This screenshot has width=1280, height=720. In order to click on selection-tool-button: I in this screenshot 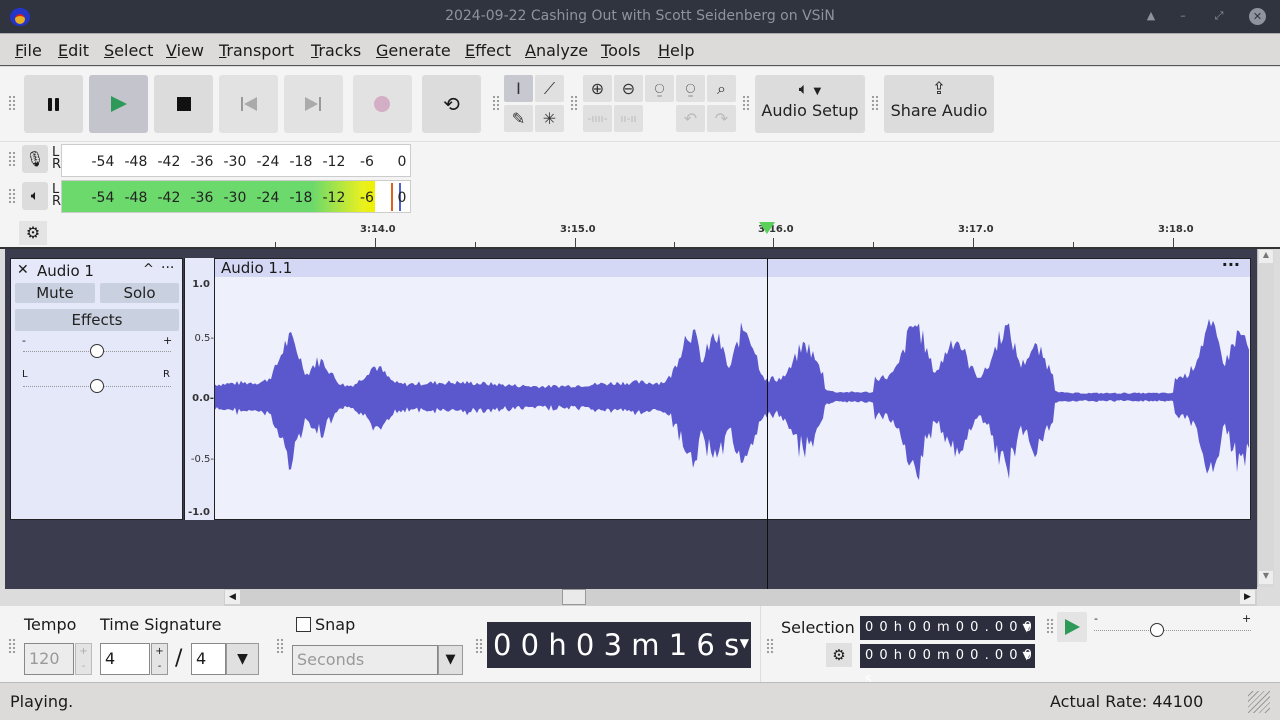, I will do `click(518, 88)`.